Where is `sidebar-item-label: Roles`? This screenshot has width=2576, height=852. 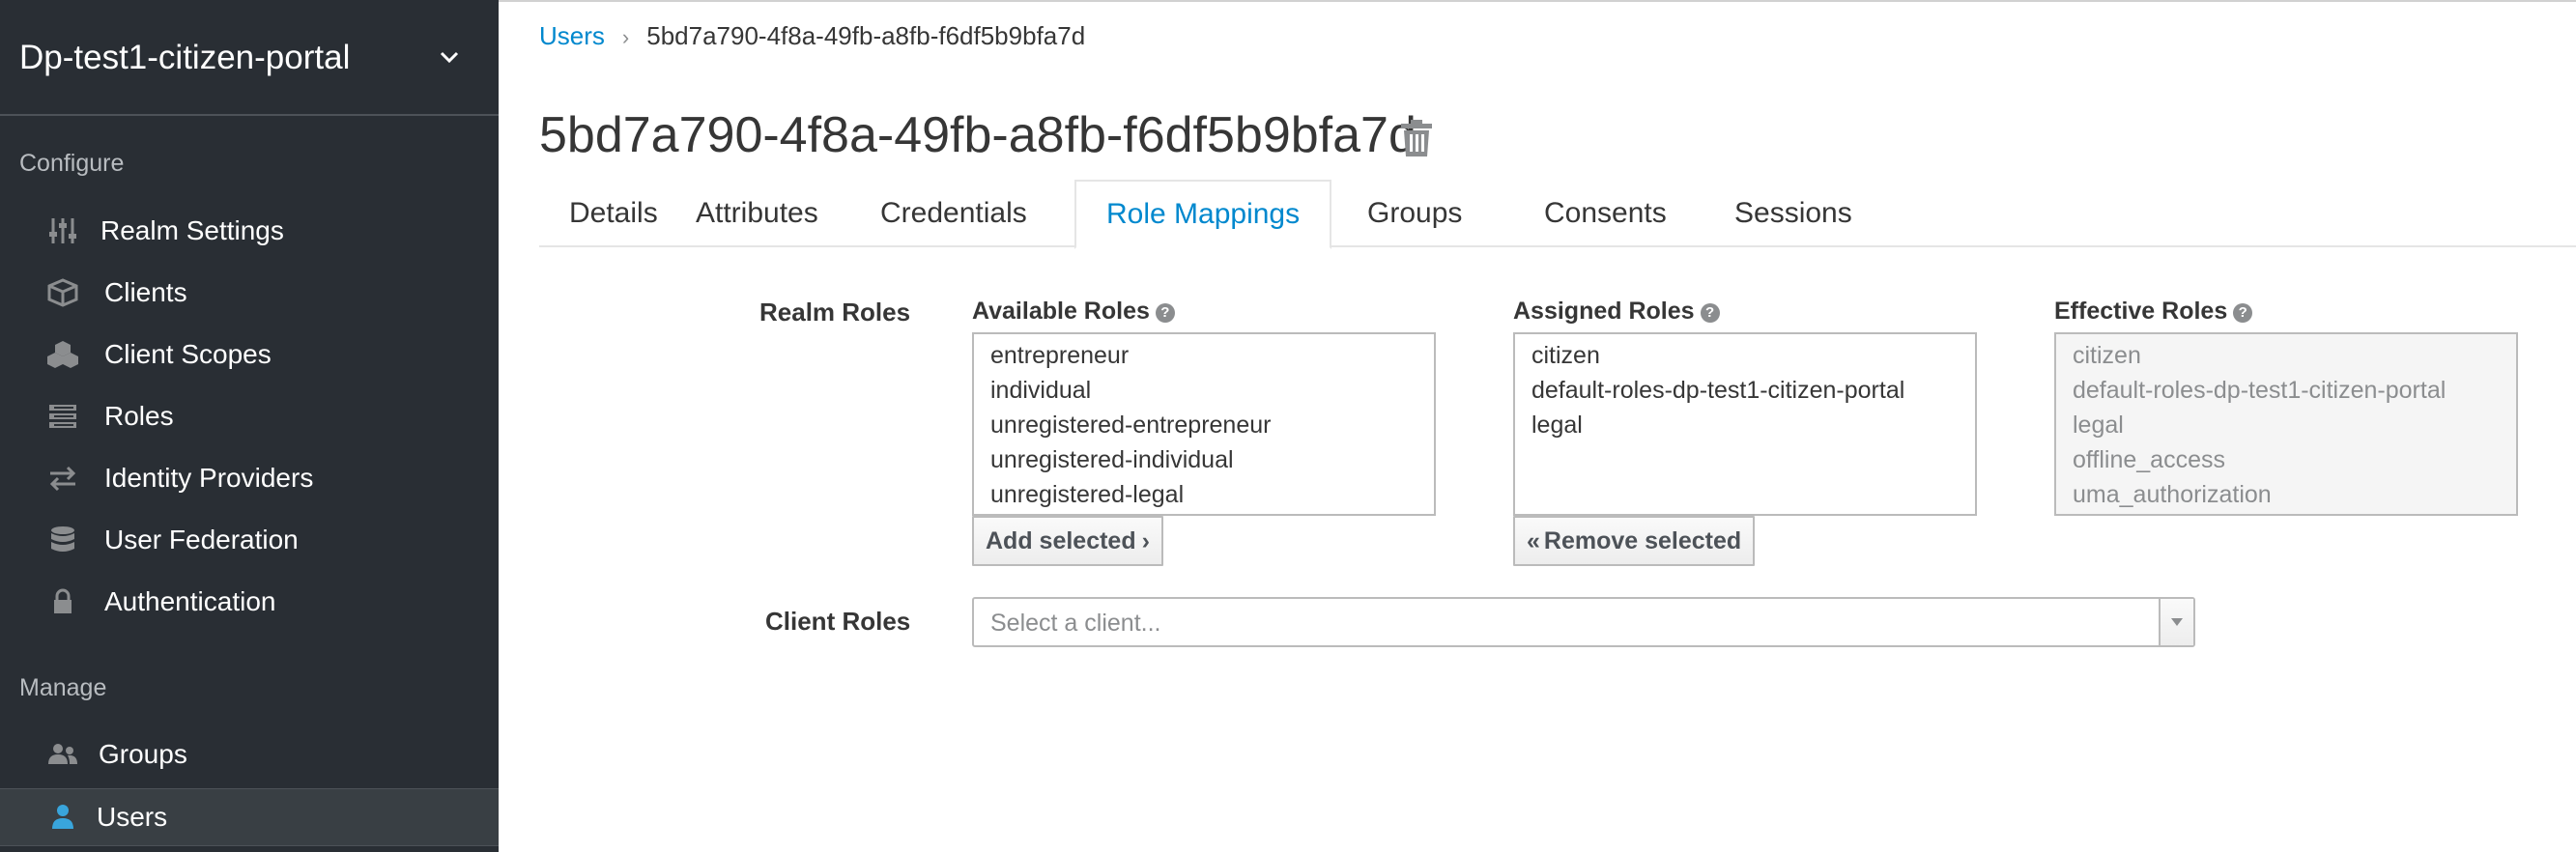 sidebar-item-label: Roles is located at coordinates (139, 416).